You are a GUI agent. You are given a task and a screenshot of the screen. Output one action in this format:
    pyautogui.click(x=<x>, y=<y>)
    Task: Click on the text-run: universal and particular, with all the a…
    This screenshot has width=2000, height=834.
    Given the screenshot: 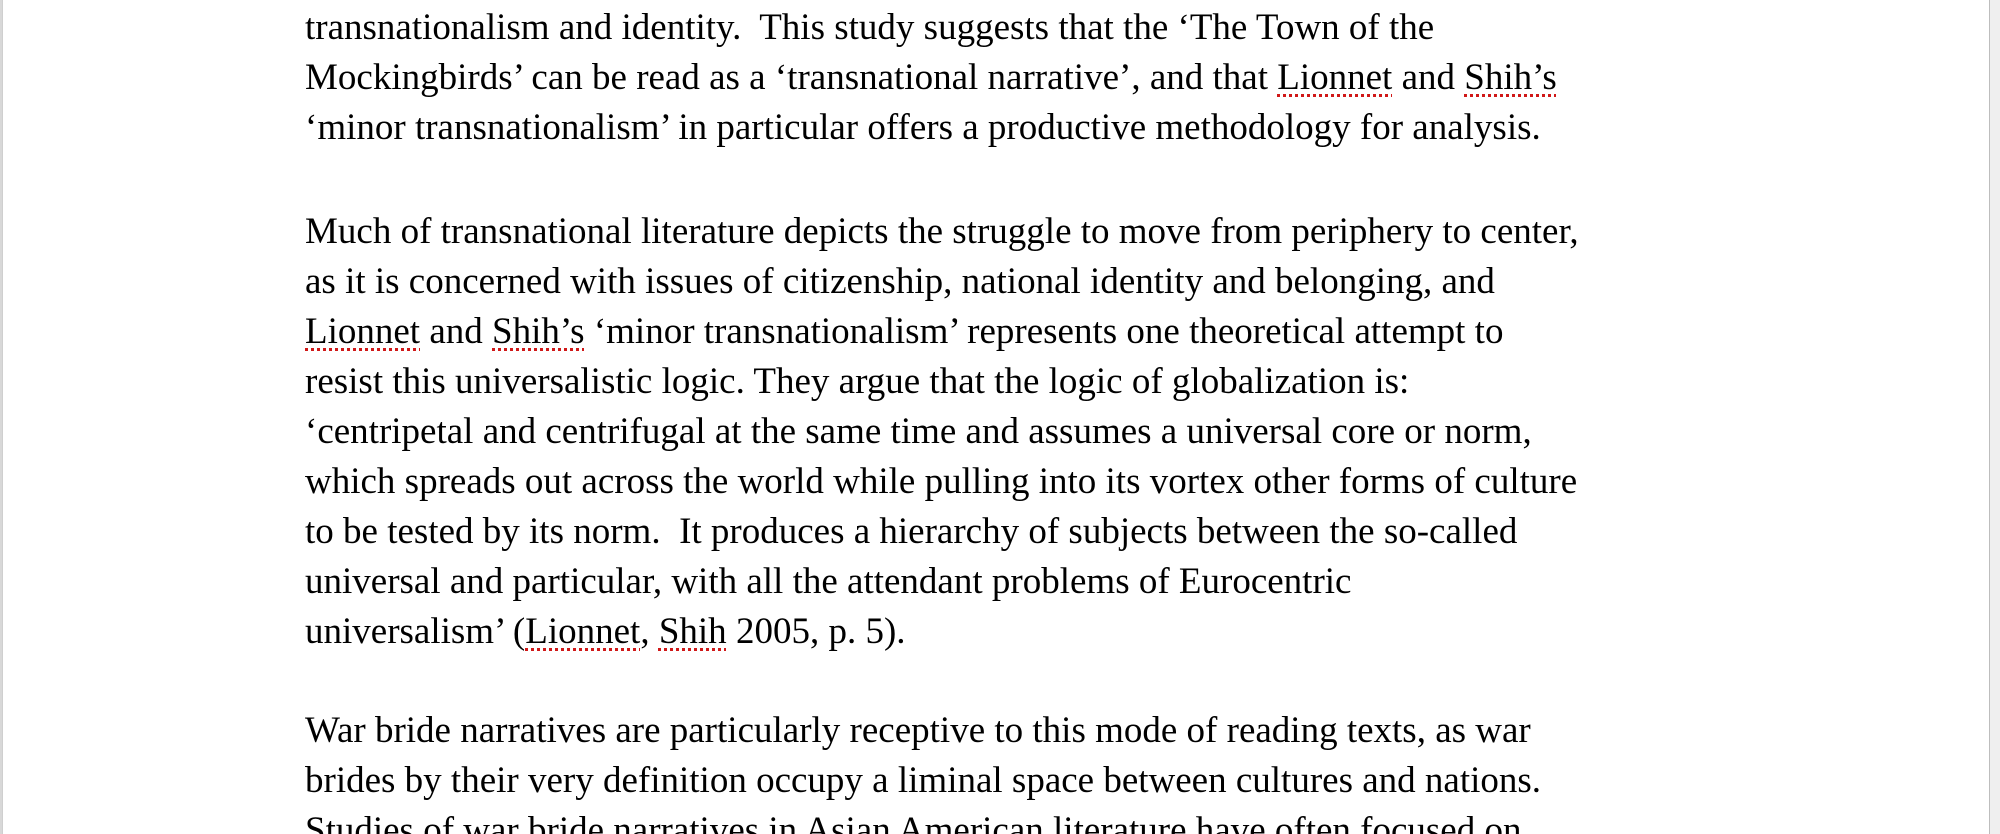 What is the action you would take?
    pyautogui.click(x=828, y=581)
    